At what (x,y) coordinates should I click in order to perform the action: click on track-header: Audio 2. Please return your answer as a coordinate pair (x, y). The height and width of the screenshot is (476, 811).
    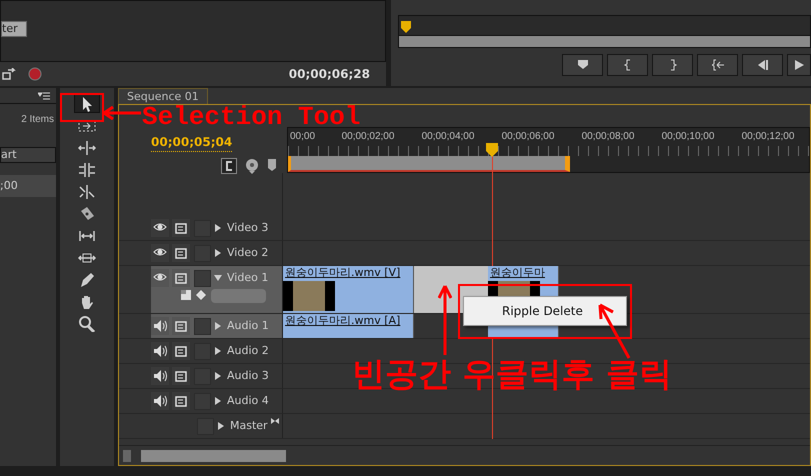
    Looking at the image, I should click on (216, 351).